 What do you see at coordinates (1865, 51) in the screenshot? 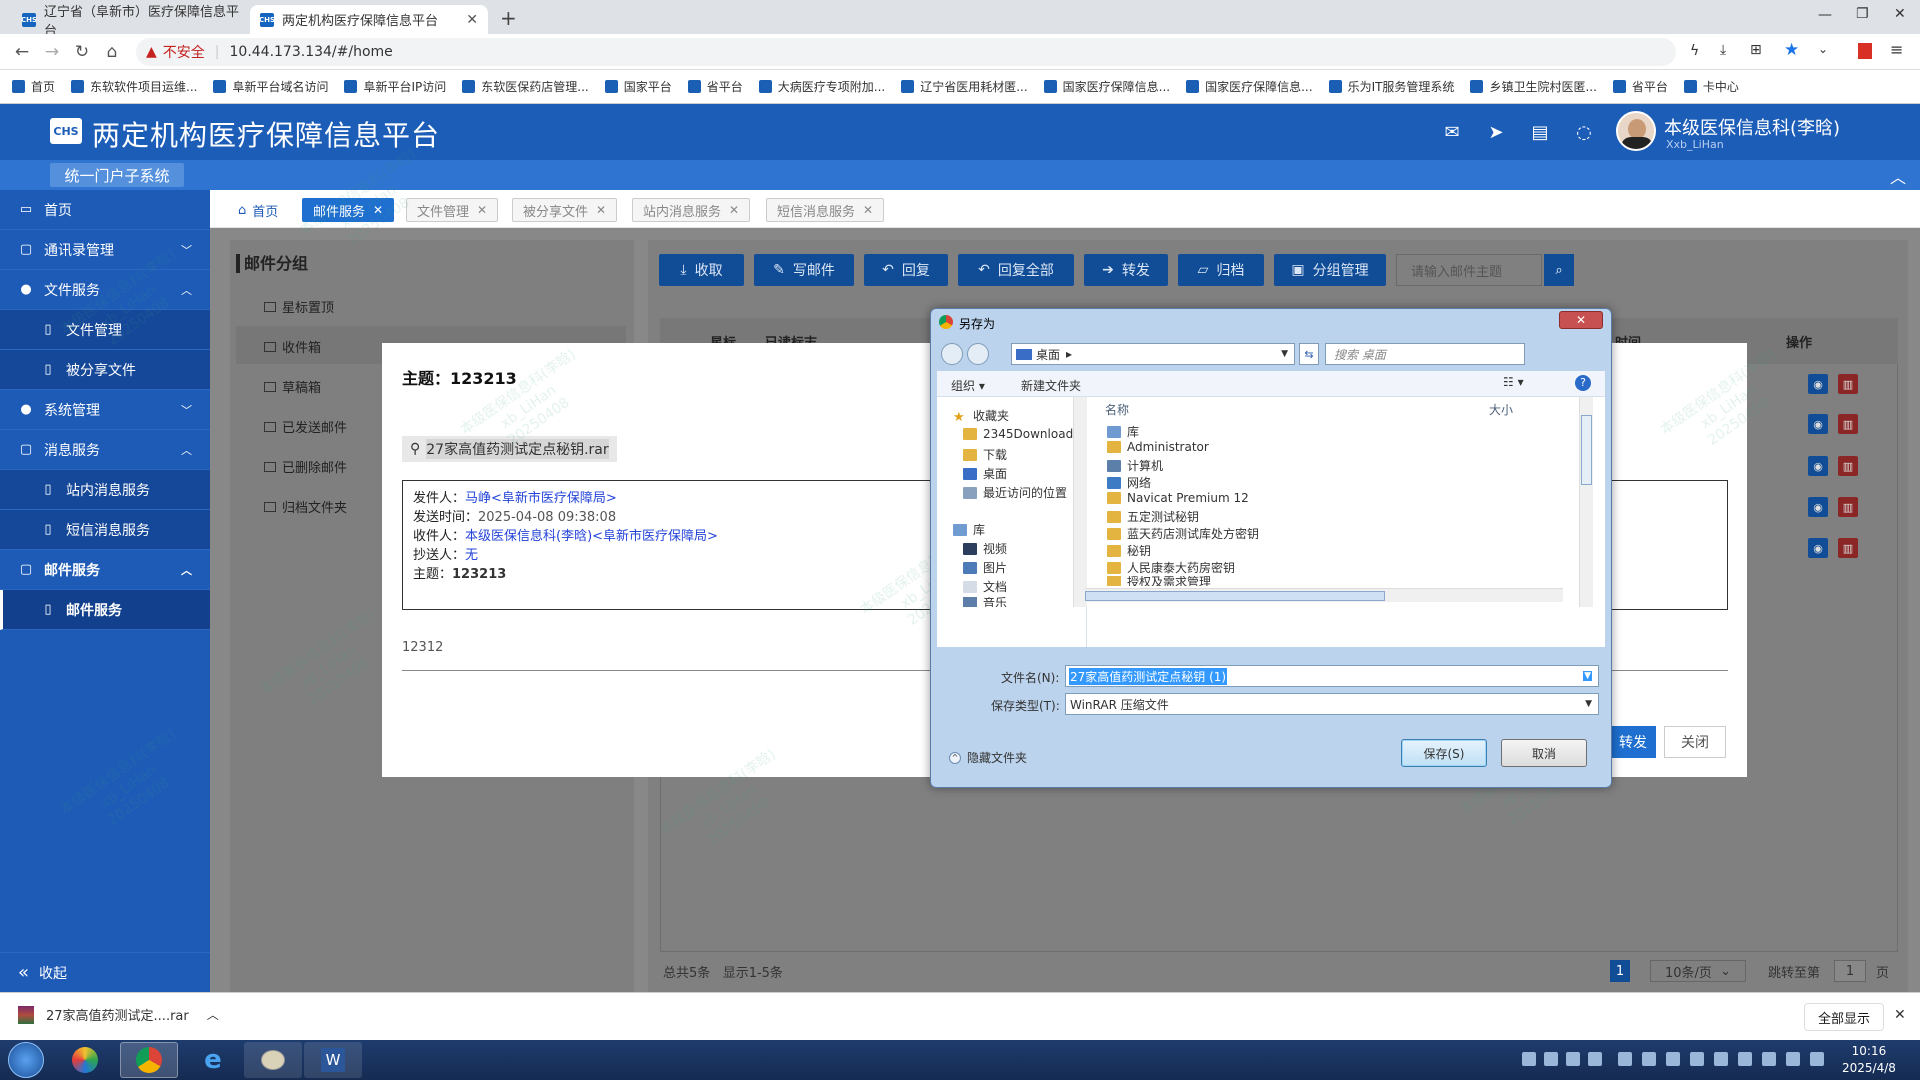
I see `pdf-icon` at bounding box center [1865, 51].